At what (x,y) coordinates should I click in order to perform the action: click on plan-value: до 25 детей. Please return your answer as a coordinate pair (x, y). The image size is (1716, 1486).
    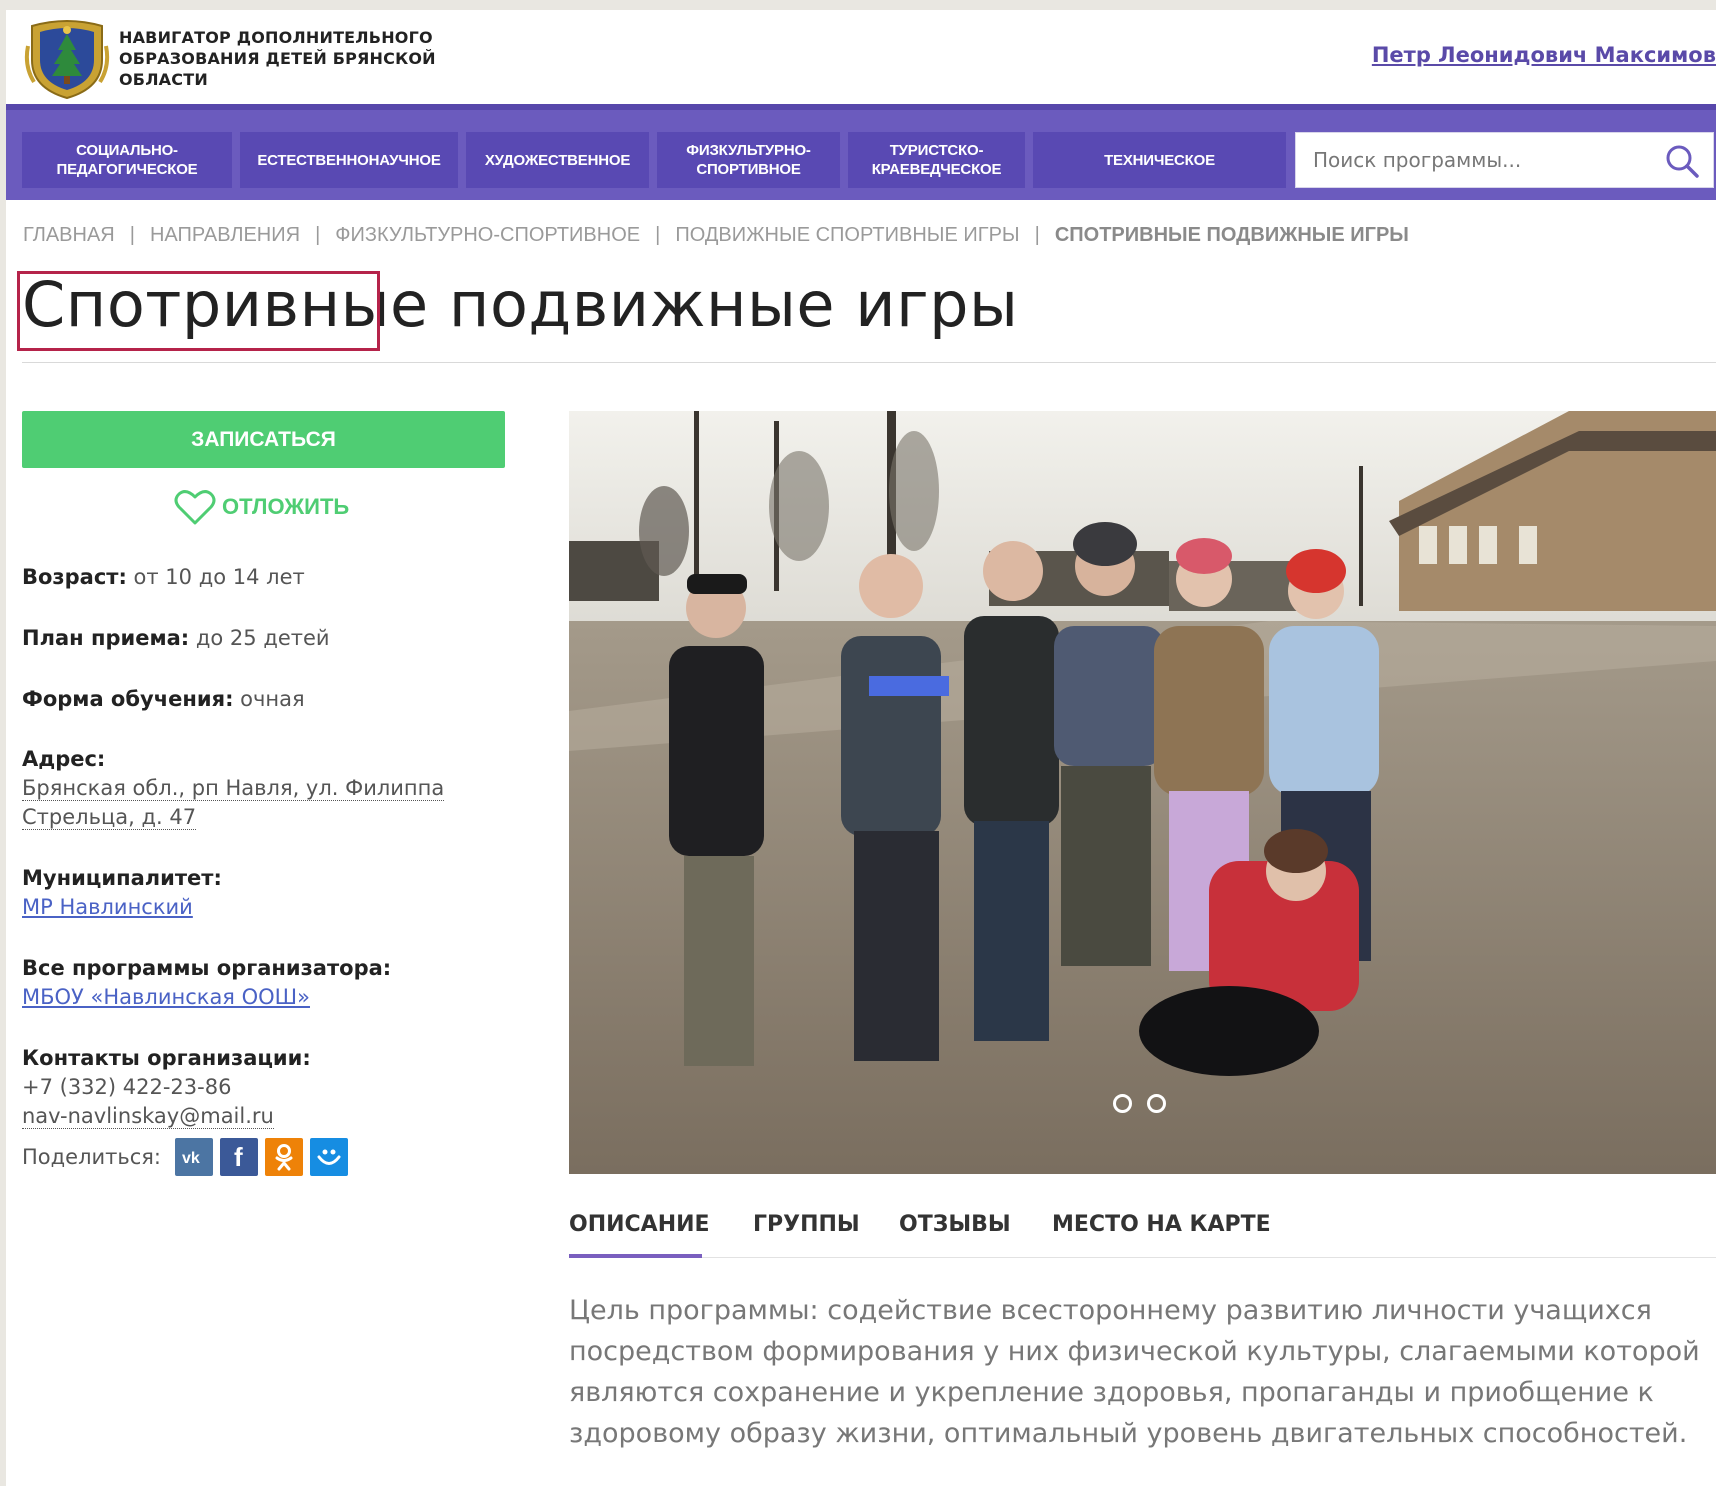
    Looking at the image, I should click on (262, 638).